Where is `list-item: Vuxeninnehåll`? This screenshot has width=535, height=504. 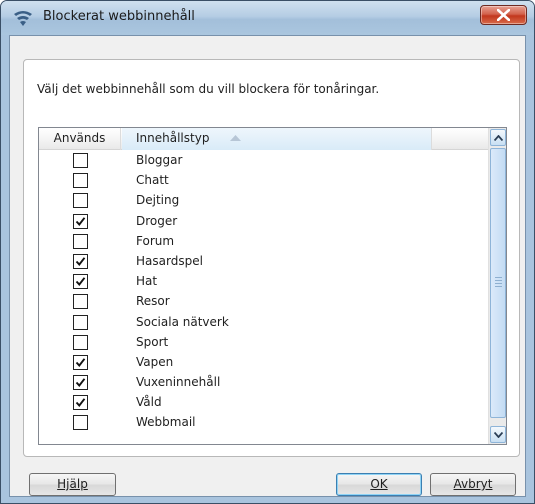
list-item: Vuxeninnehåll is located at coordinates (264, 383).